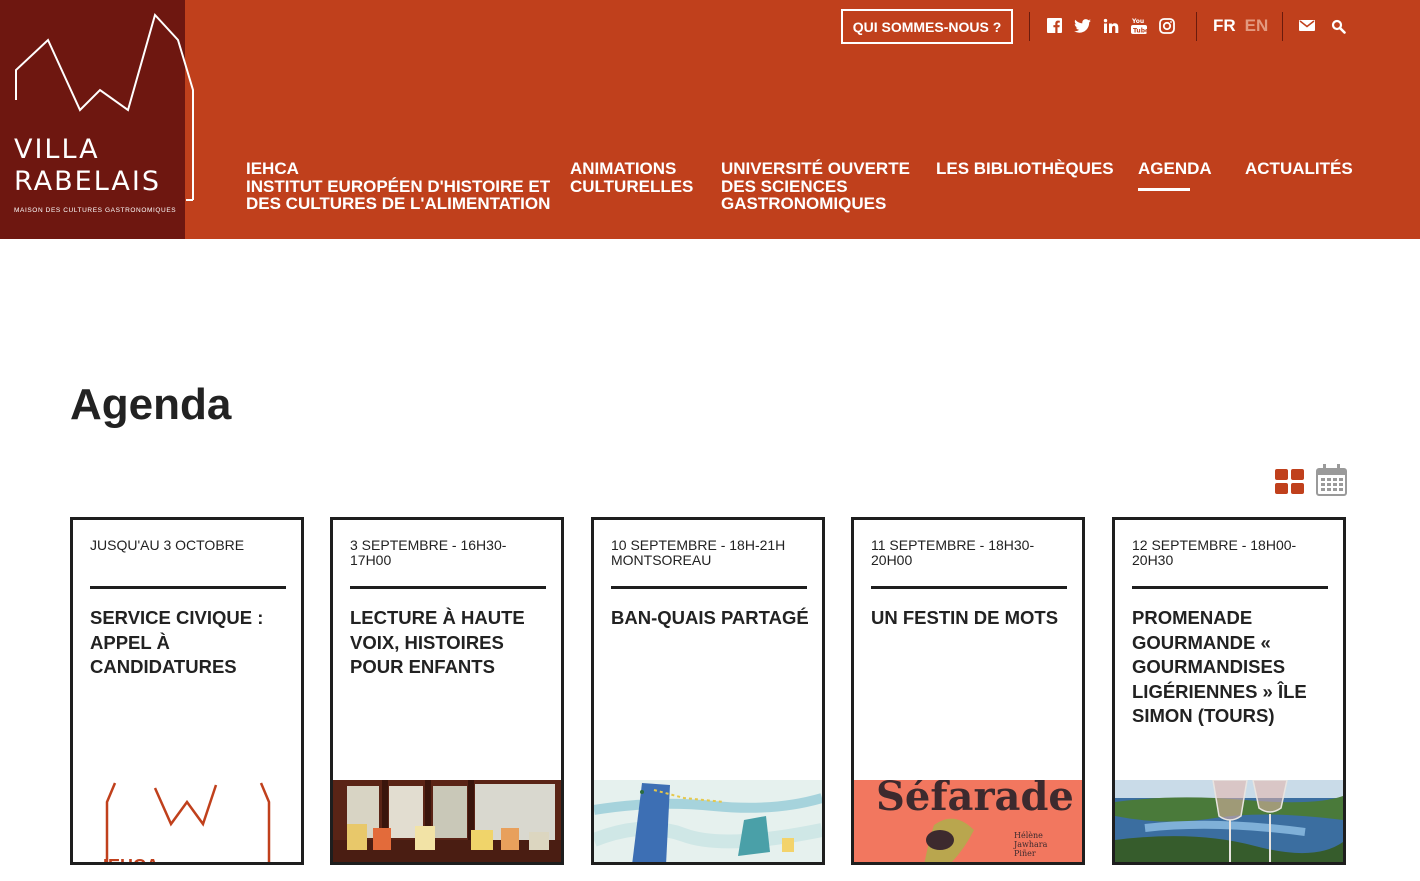  I want to click on nav-iehca-line: INSTITUT EUROPÉEN D'HISTOIRE ET, so click(398, 186).